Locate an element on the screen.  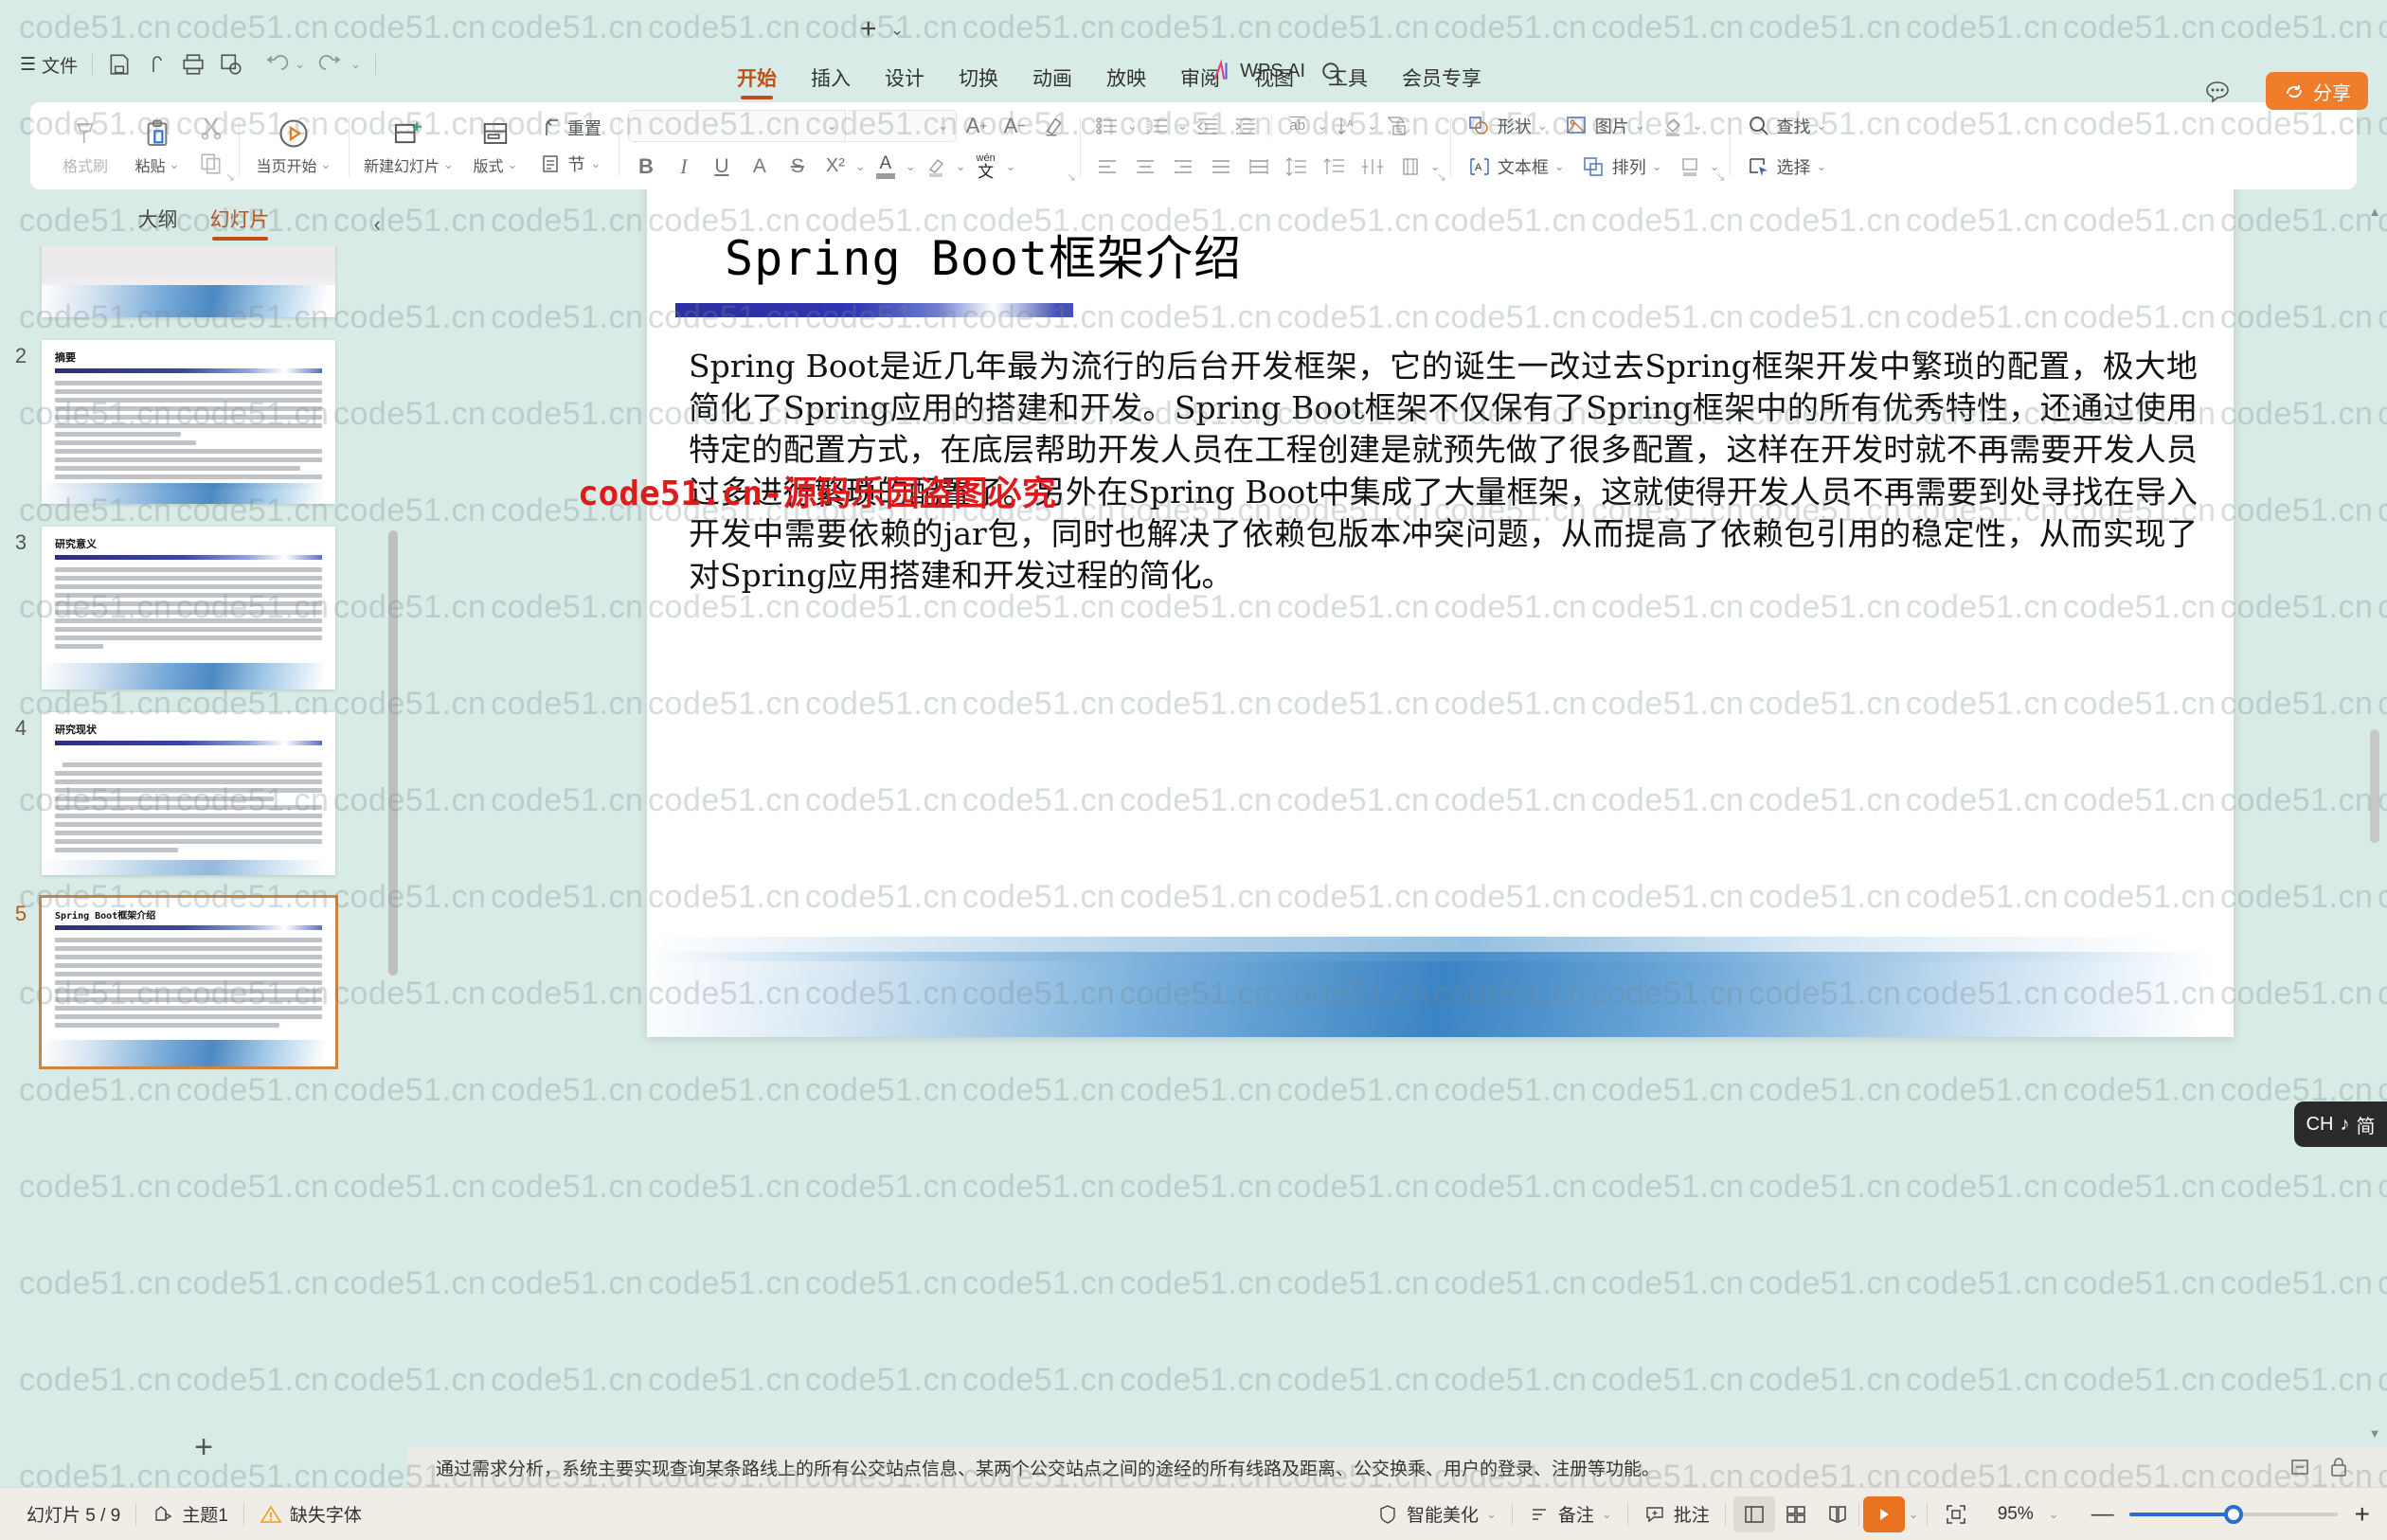
find-dropdown-icon: ⌄ is located at coordinates (1822, 126).